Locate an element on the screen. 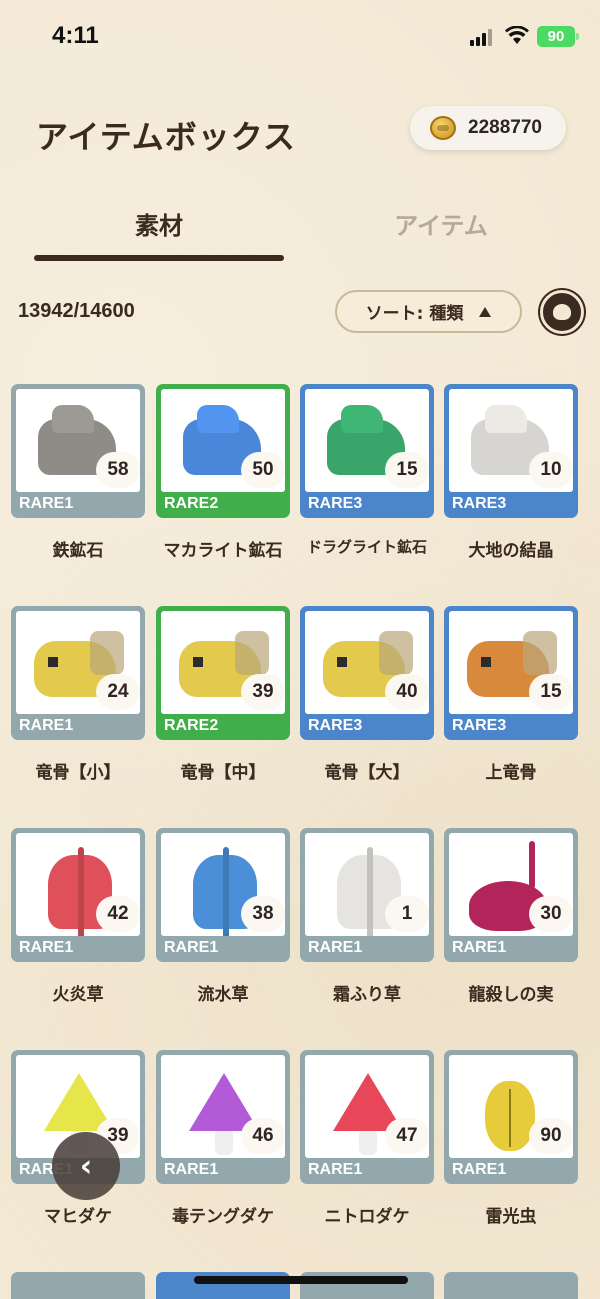 The image size is (600, 1299). item-quantity: 46 is located at coordinates (263, 1136).